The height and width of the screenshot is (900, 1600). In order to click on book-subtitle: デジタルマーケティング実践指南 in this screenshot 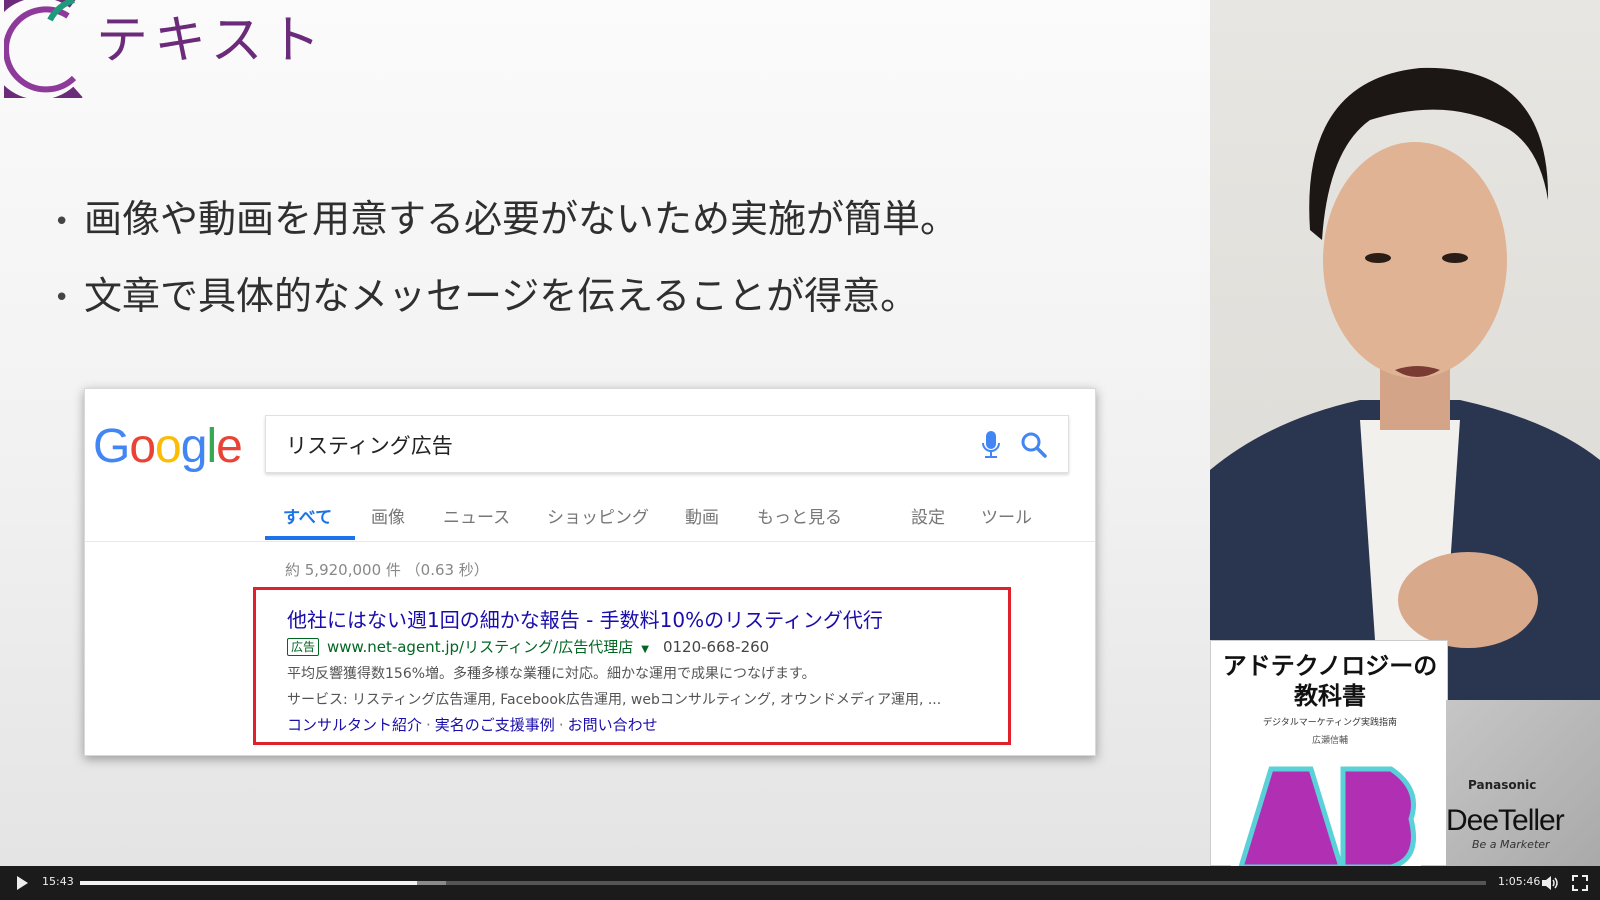, I will do `click(1330, 723)`.